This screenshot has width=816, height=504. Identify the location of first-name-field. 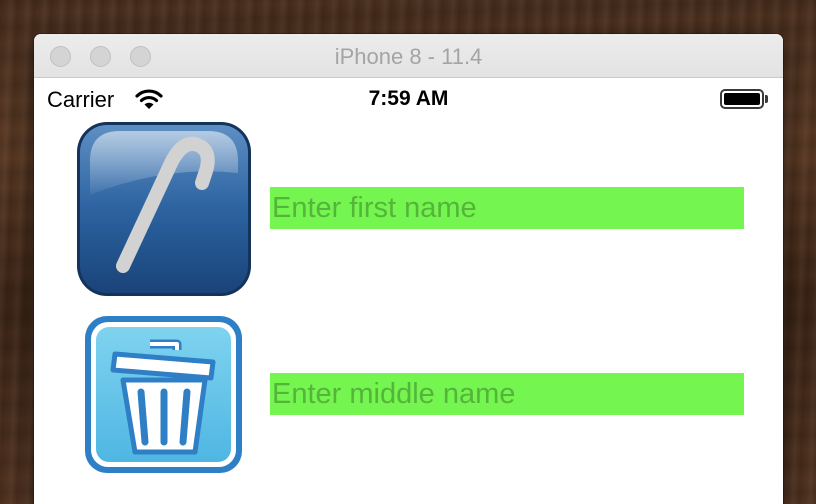
(507, 208).